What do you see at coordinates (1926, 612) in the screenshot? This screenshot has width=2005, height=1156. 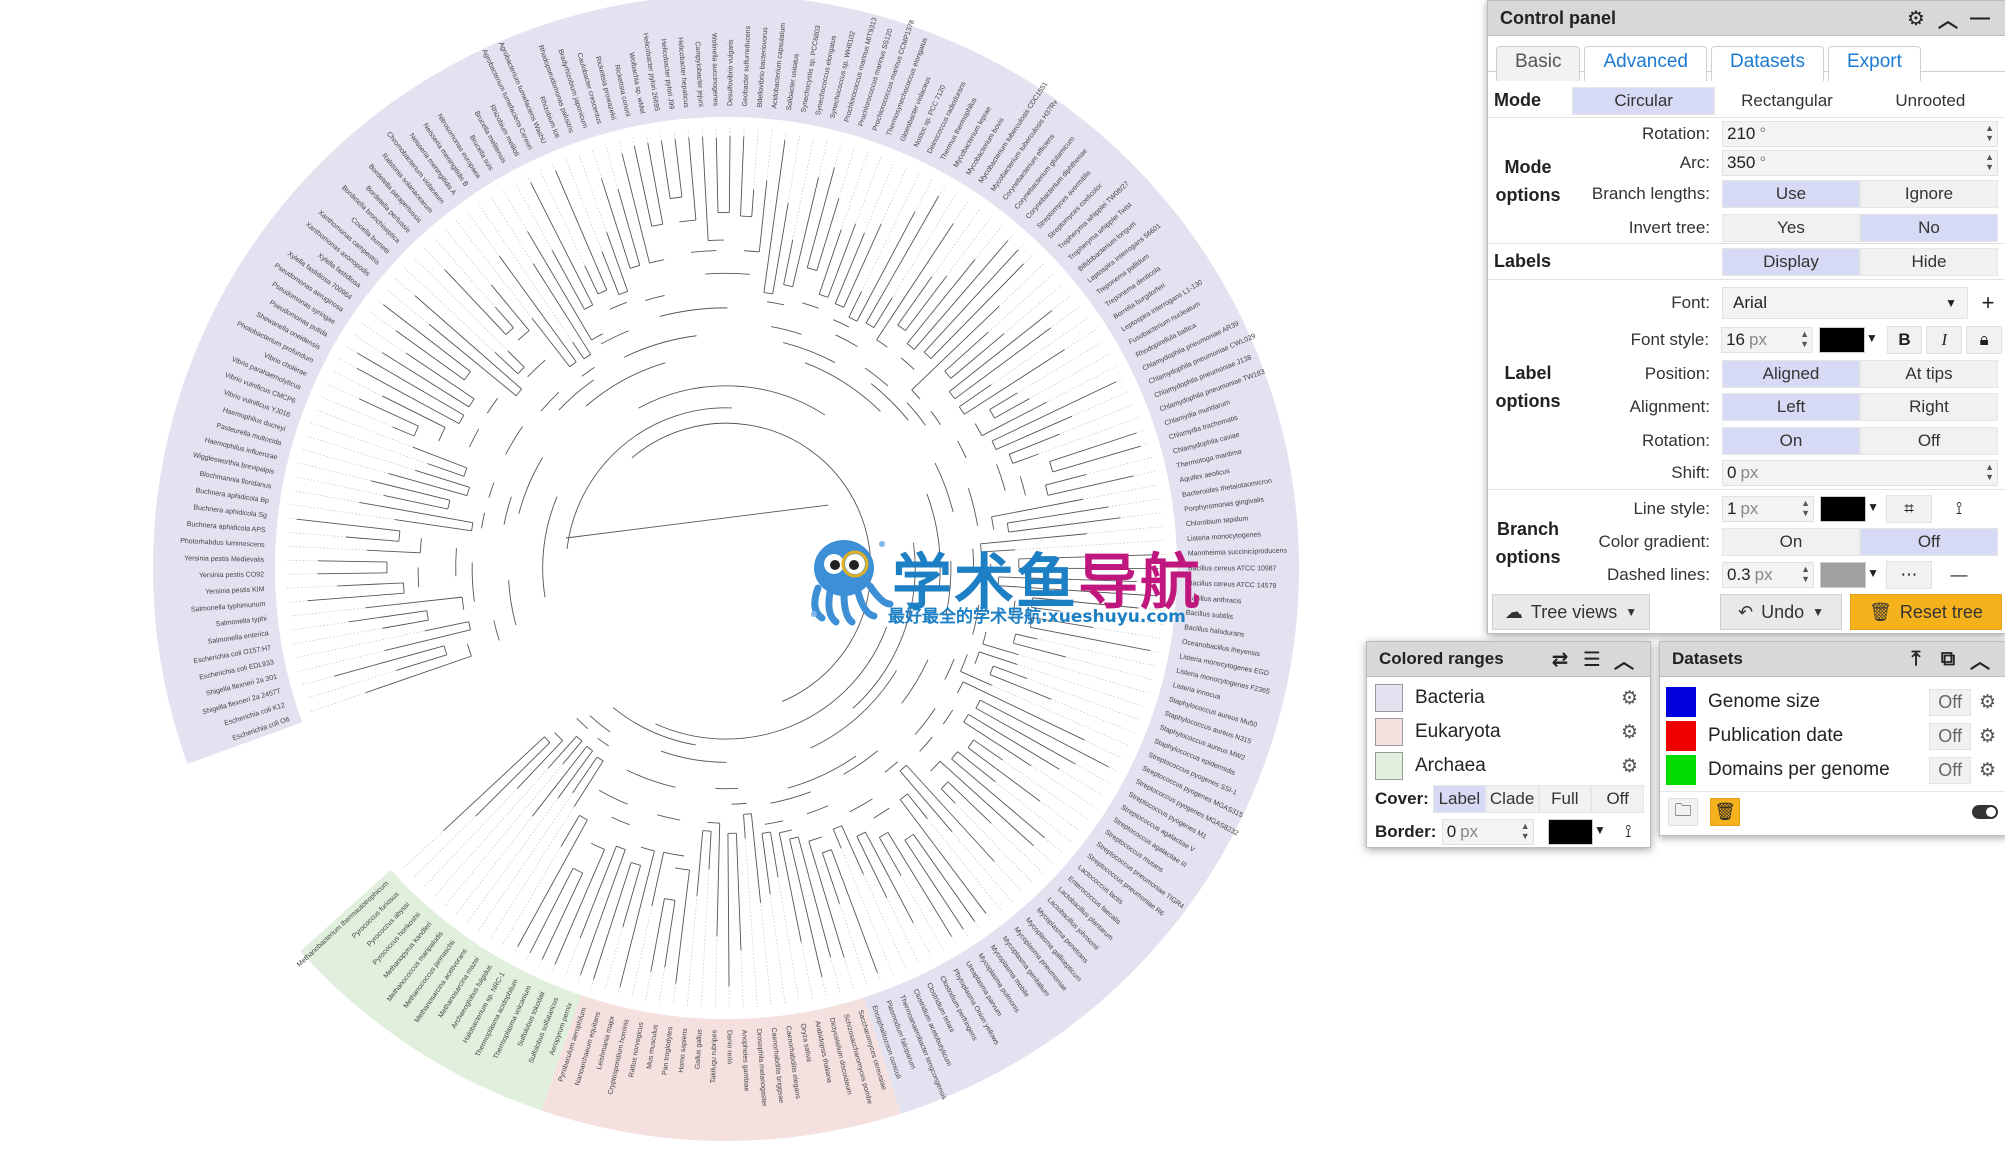 I see `reset-tree-button: 🗑︎ Reset tree` at bounding box center [1926, 612].